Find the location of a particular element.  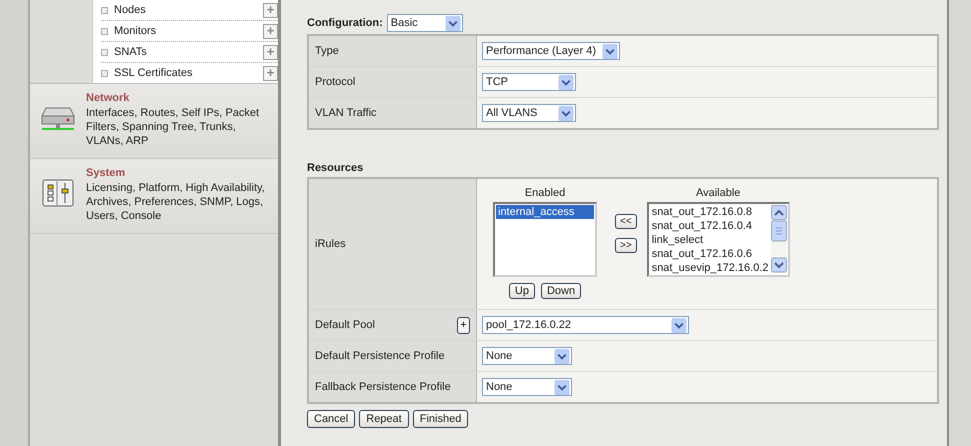

action-button: Finished is located at coordinates (440, 419).